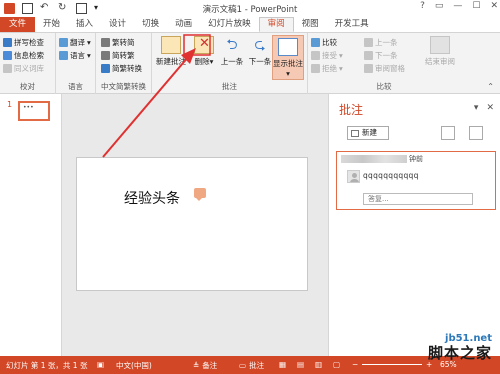  I want to click on reply-input, so click(418, 199).